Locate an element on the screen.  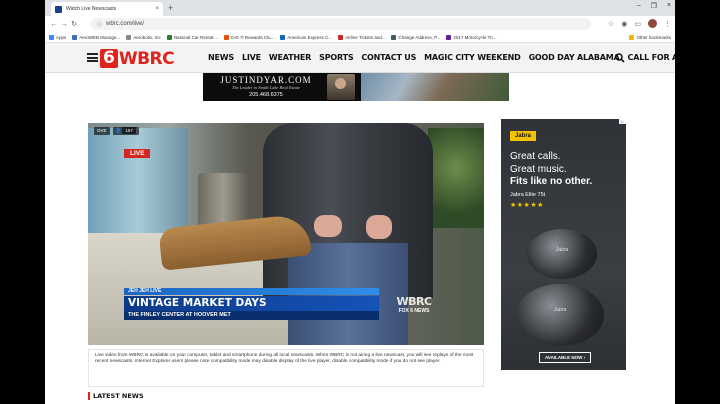
toolbar-actions: ☆ ◉ ▭ ⋮ is located at coordinates (639, 23).